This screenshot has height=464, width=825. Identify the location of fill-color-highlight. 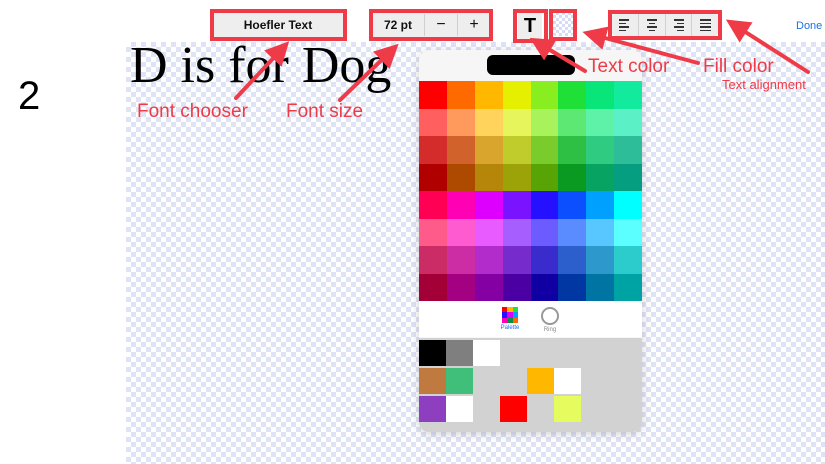
(563, 25).